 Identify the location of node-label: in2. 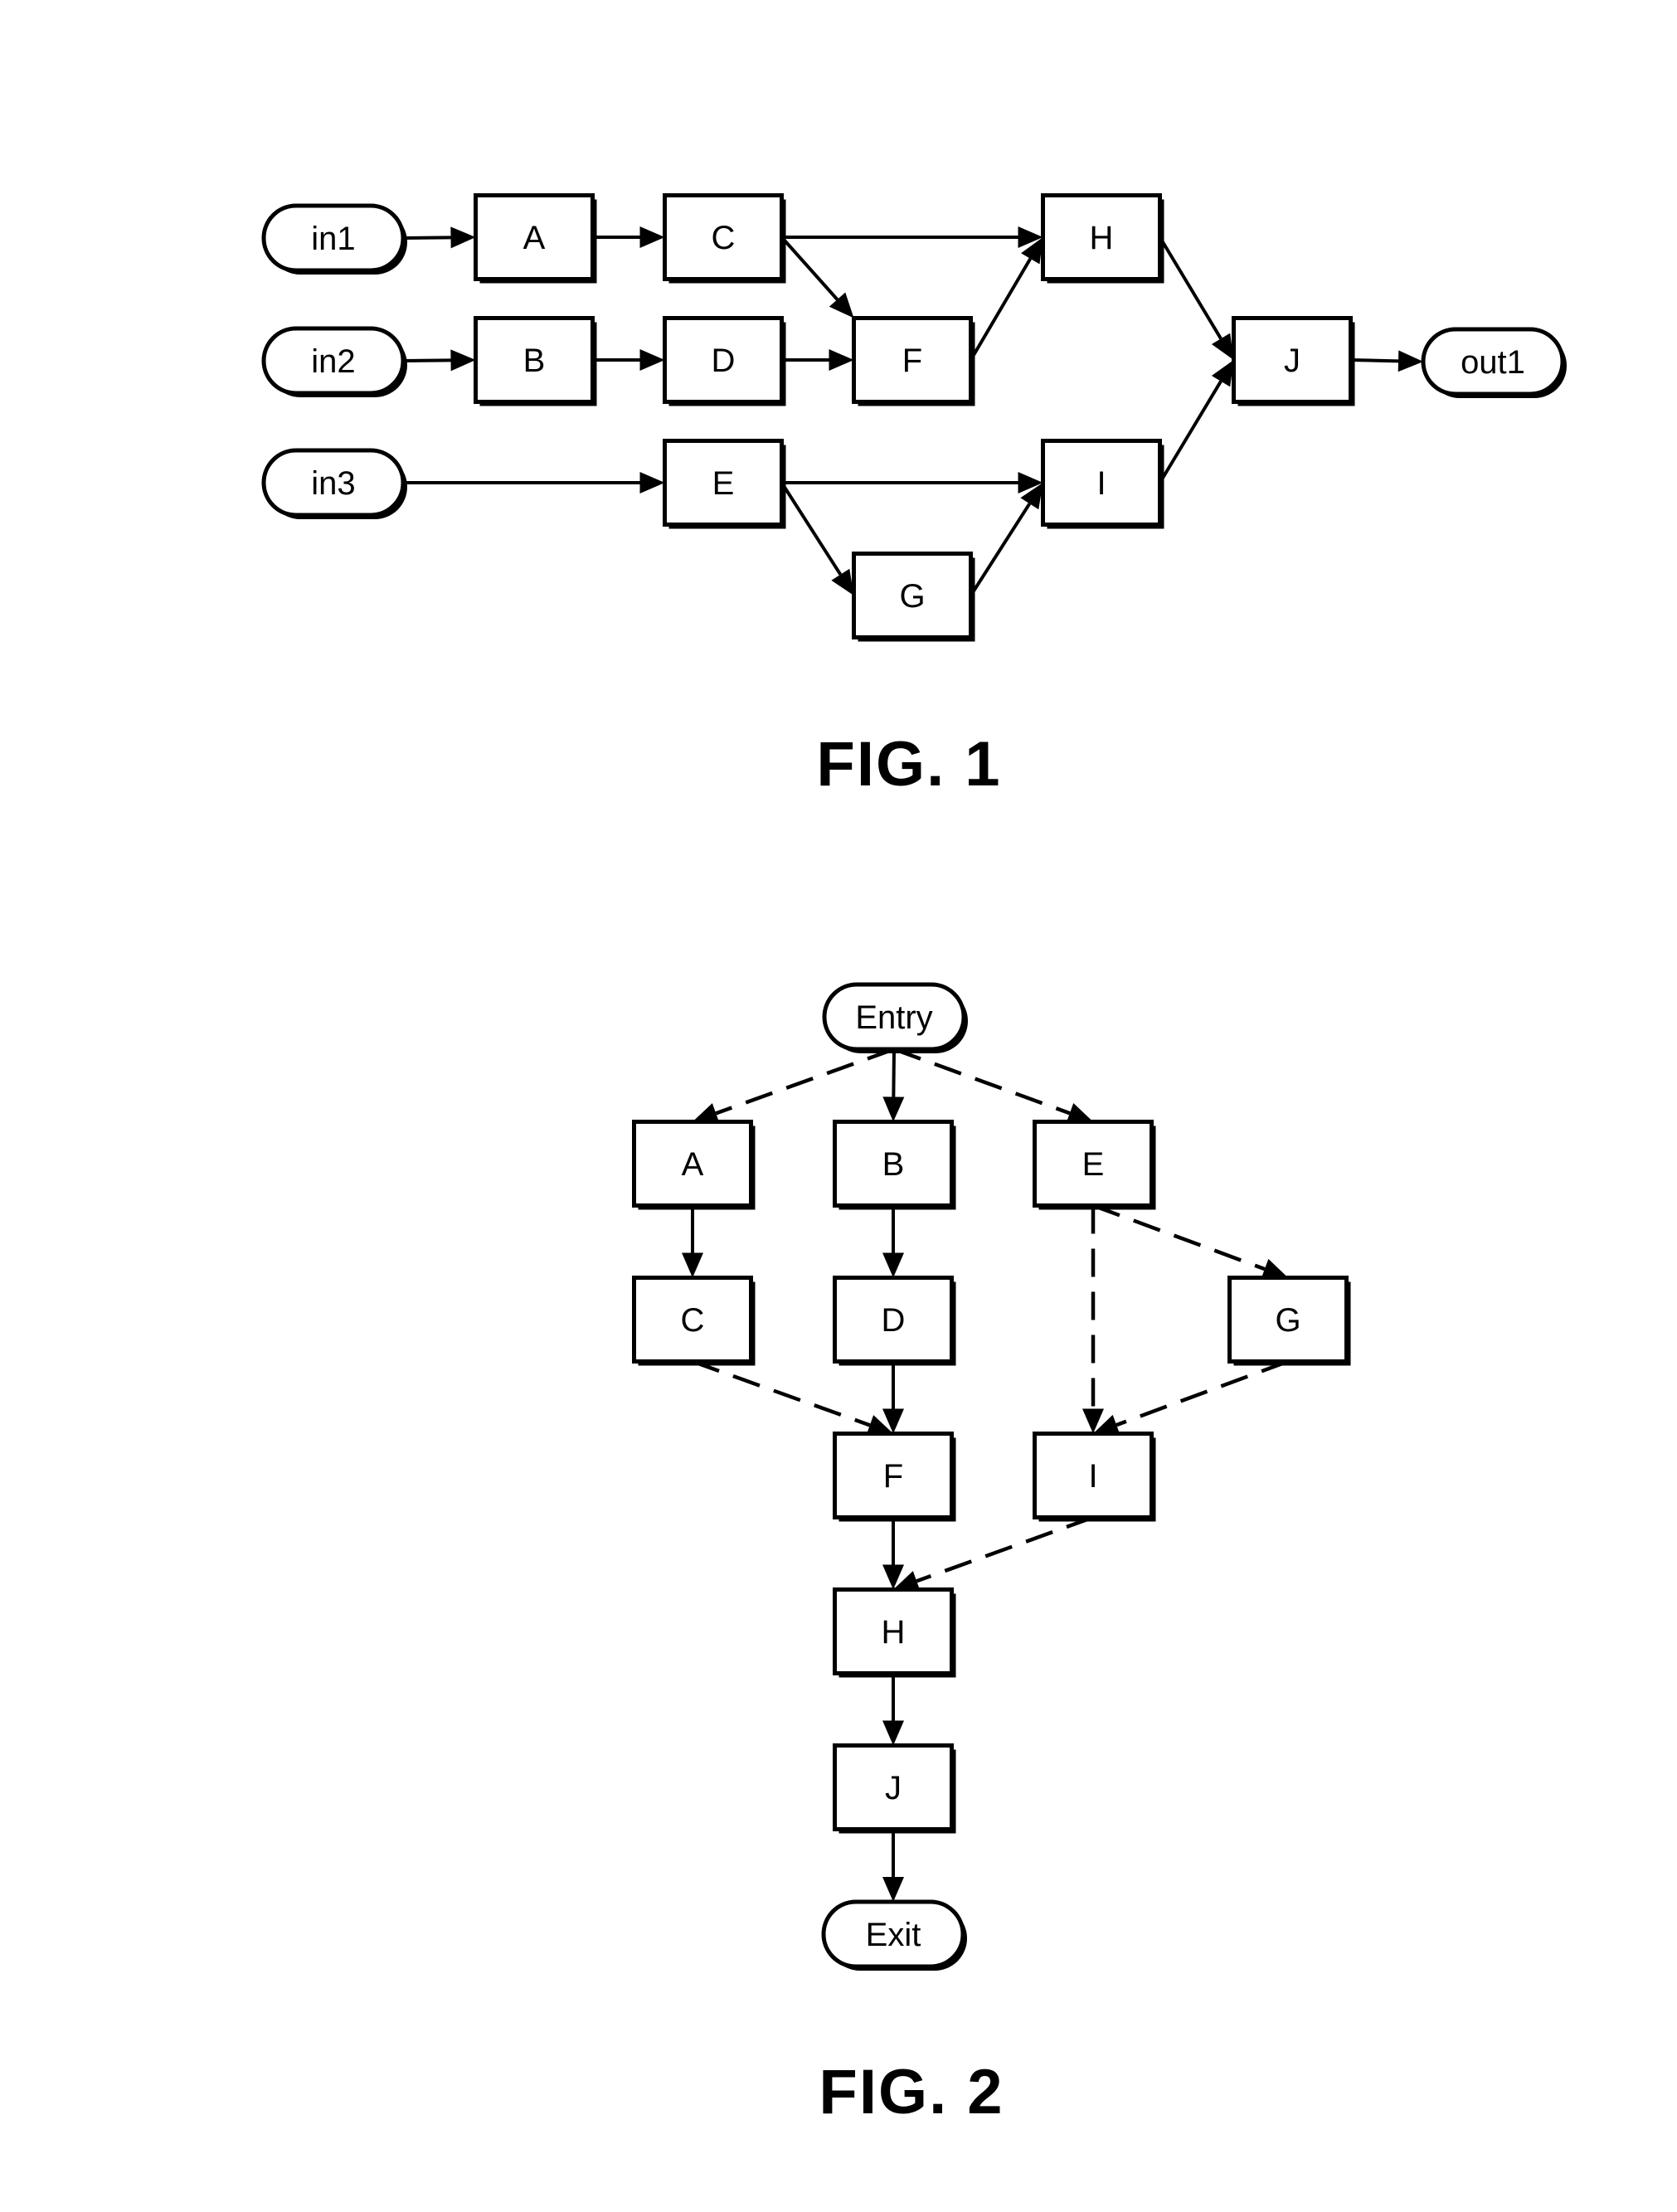
(333, 361).